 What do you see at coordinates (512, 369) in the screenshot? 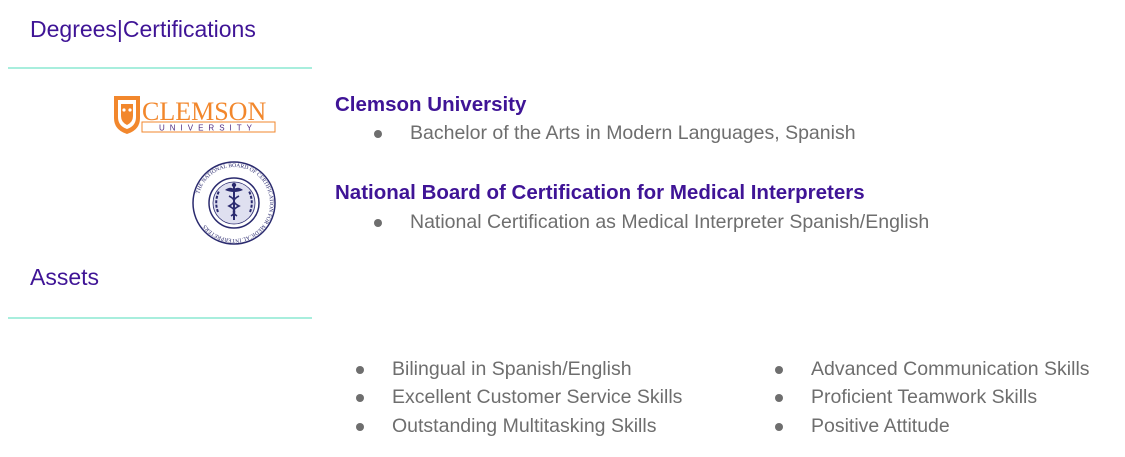
I see `asset-item: Bilingual in Spanish/English` at bounding box center [512, 369].